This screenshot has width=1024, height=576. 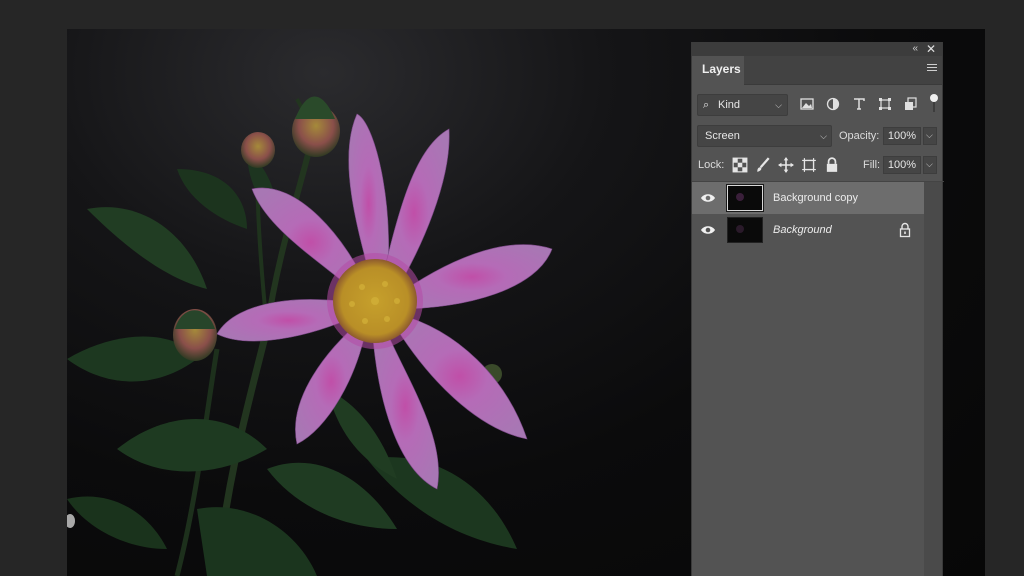 I want to click on collapse-panel-icon: «, so click(x=915, y=49).